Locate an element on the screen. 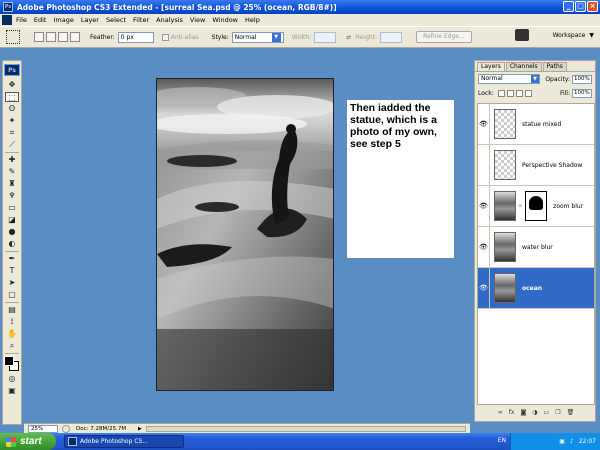  style-select: Normal ▼ is located at coordinates (257, 37).